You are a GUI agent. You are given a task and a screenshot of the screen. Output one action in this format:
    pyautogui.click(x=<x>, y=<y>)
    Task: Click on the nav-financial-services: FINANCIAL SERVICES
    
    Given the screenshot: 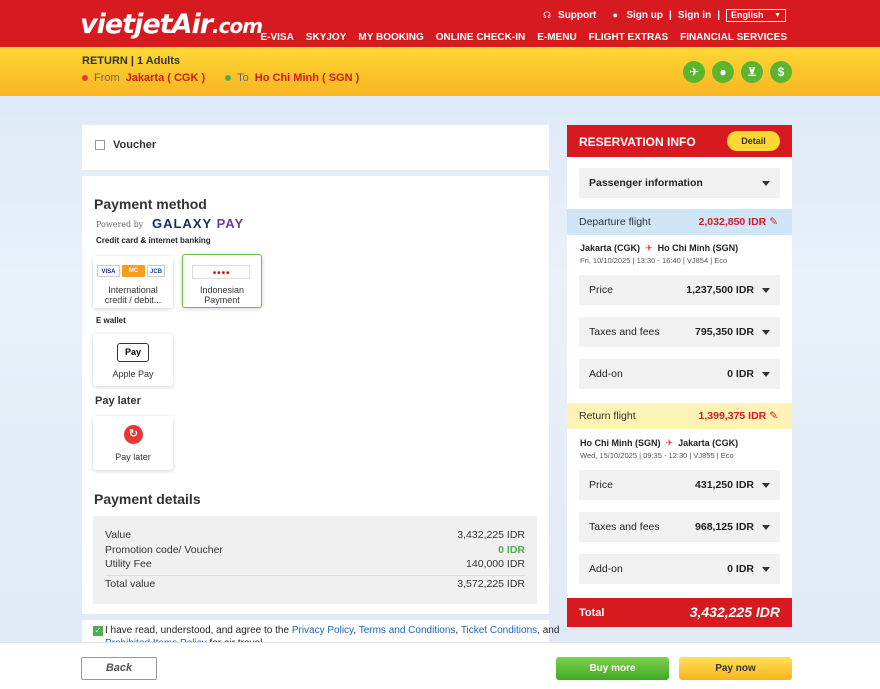 What is the action you would take?
    pyautogui.click(x=733, y=37)
    